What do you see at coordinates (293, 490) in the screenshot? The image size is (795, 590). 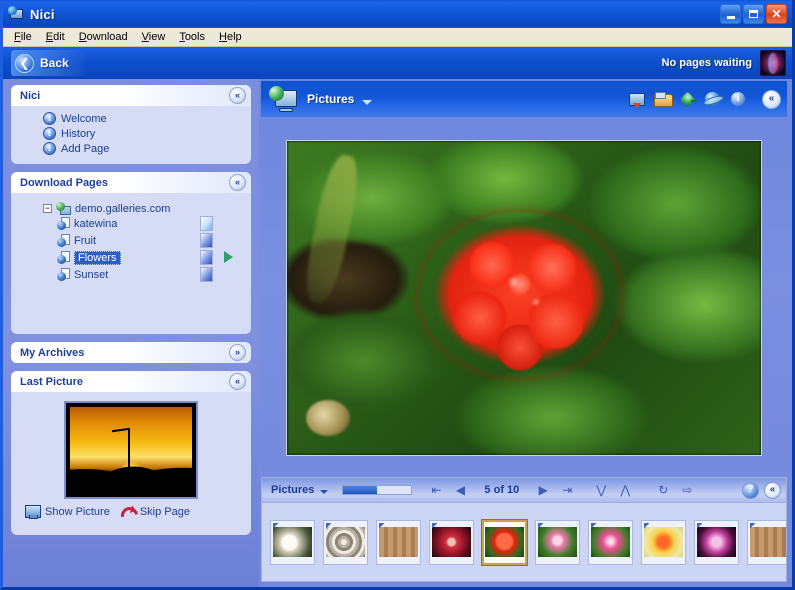 I see `filmstrip-title: Pictures` at bounding box center [293, 490].